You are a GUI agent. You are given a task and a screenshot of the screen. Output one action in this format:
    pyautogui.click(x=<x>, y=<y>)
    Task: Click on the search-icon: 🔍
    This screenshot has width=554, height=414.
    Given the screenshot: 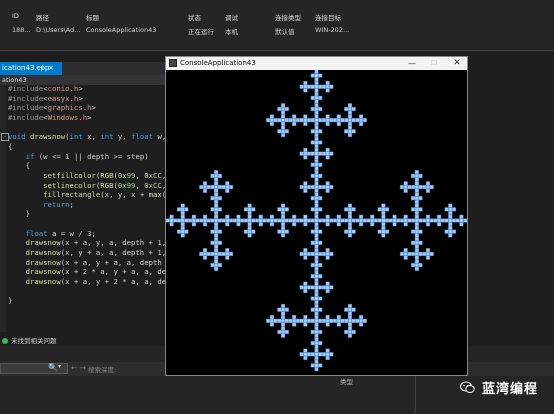 What is the action you would take?
    pyautogui.click(x=53, y=367)
    